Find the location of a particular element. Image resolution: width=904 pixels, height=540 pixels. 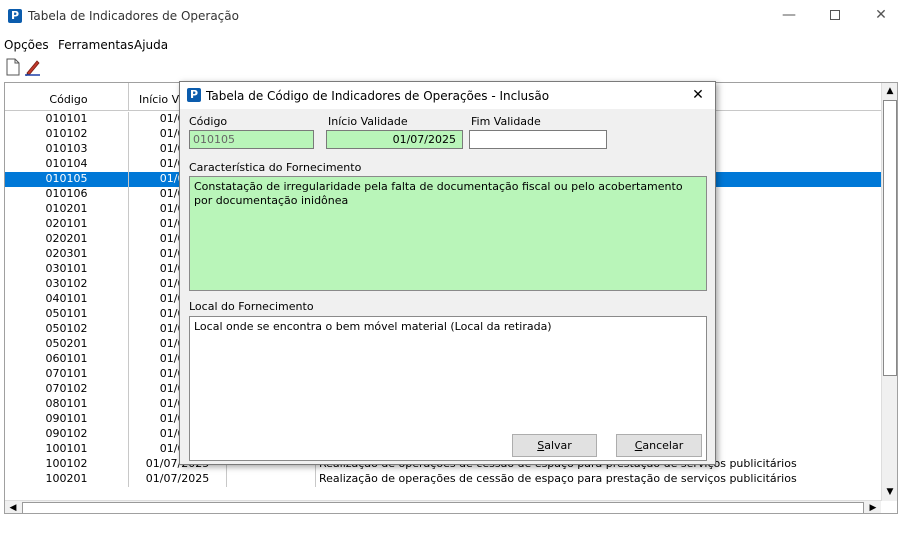

horizontal-scroll-thumb is located at coordinates (443, 507).